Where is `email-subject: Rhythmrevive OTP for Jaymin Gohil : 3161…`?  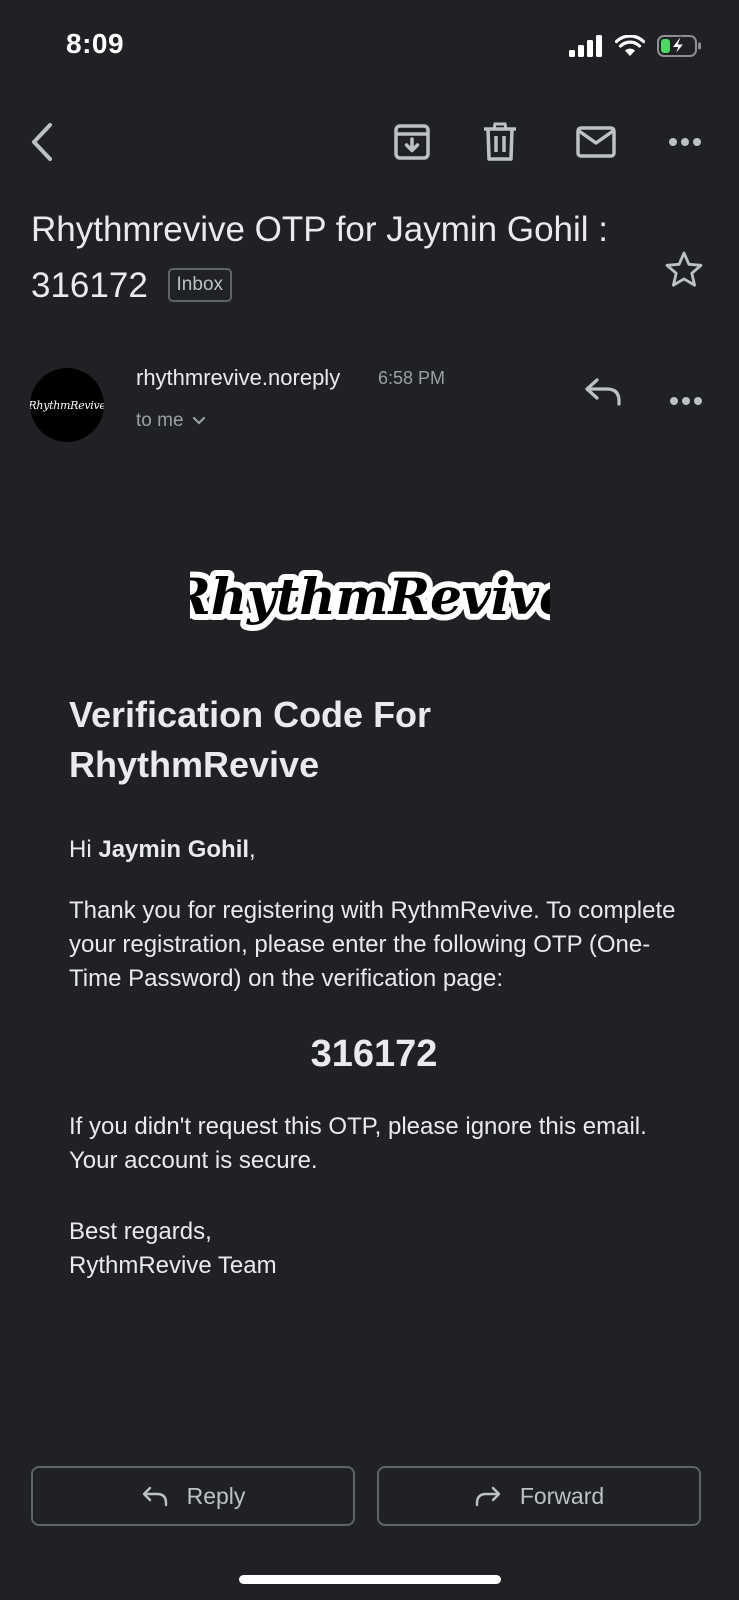
email-subject: Rhythmrevive OTP for Jaymin Gohil : 3161… is located at coordinates (331, 258).